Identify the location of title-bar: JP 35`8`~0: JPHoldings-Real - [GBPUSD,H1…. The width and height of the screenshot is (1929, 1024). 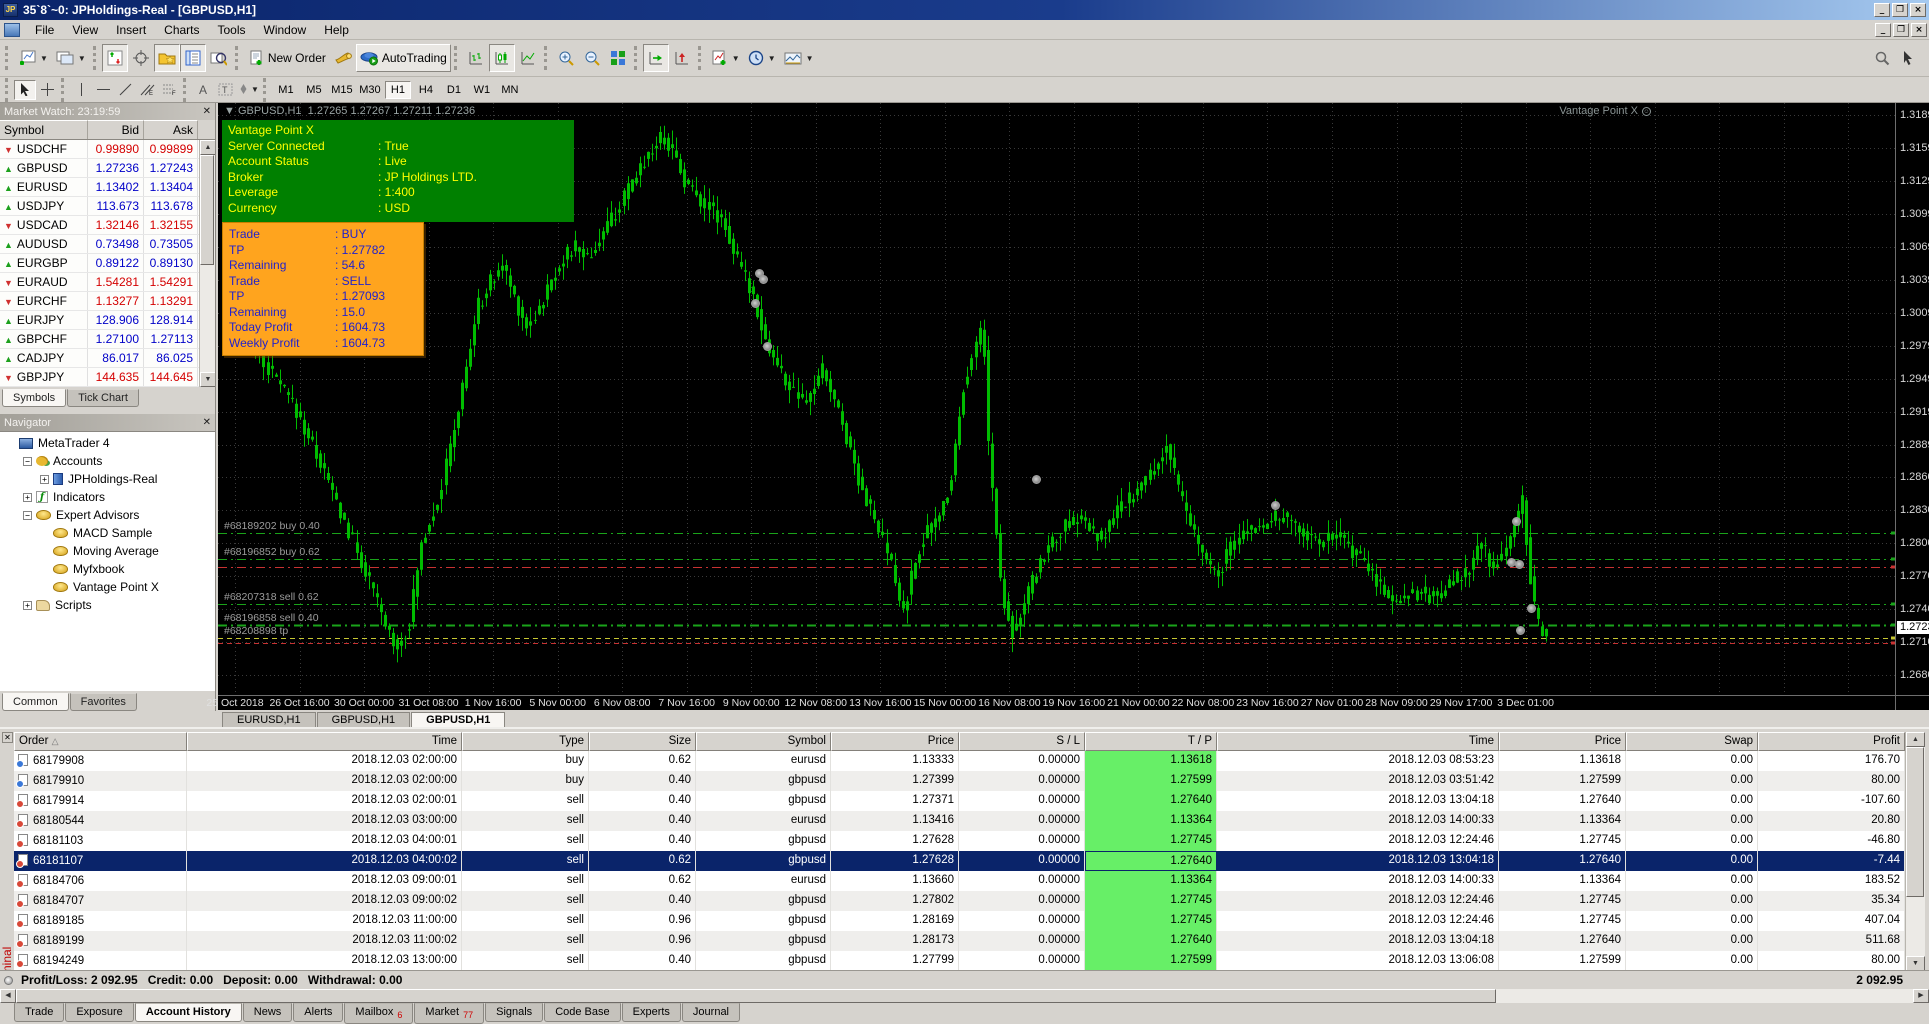
(964, 10).